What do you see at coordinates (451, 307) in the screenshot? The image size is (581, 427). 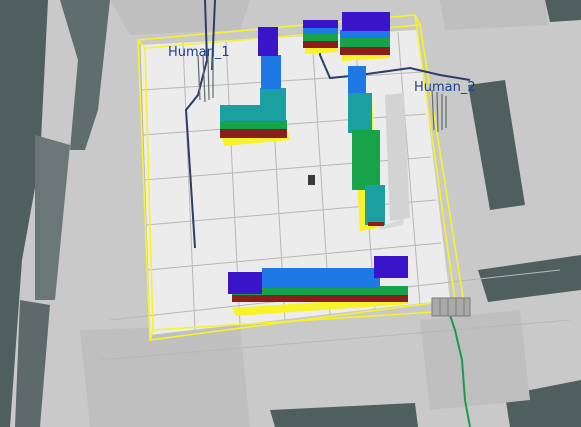 I see `fence-object` at bounding box center [451, 307].